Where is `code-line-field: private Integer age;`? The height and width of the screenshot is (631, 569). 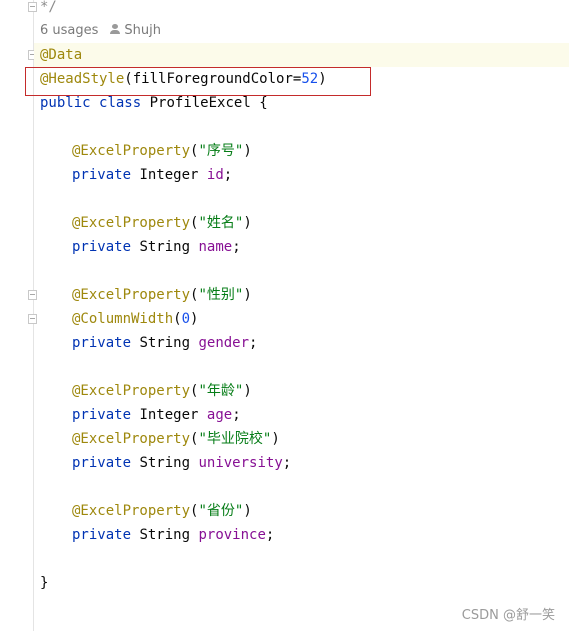 code-line-field: private Integer age; is located at coordinates (156, 415).